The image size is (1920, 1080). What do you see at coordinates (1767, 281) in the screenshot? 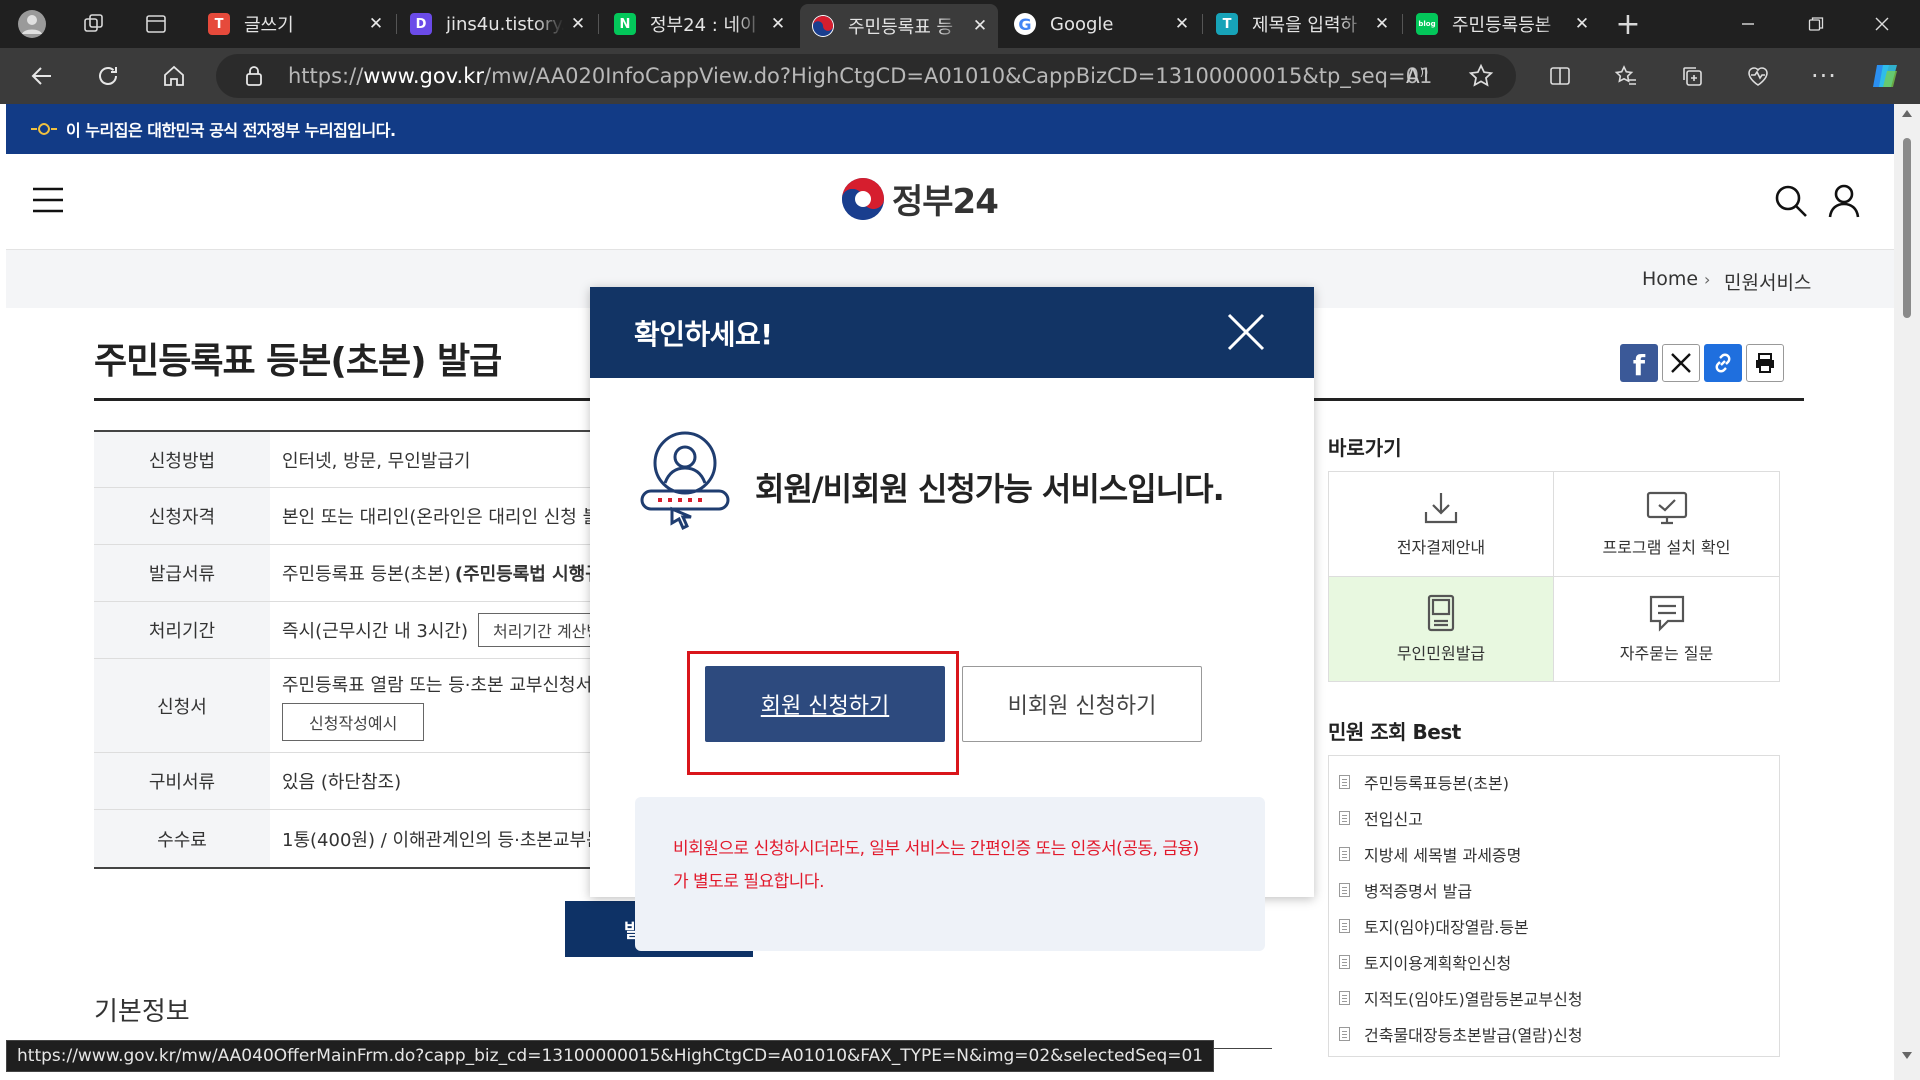
I see `breadcrumb-current: 민원서비스` at bounding box center [1767, 281].